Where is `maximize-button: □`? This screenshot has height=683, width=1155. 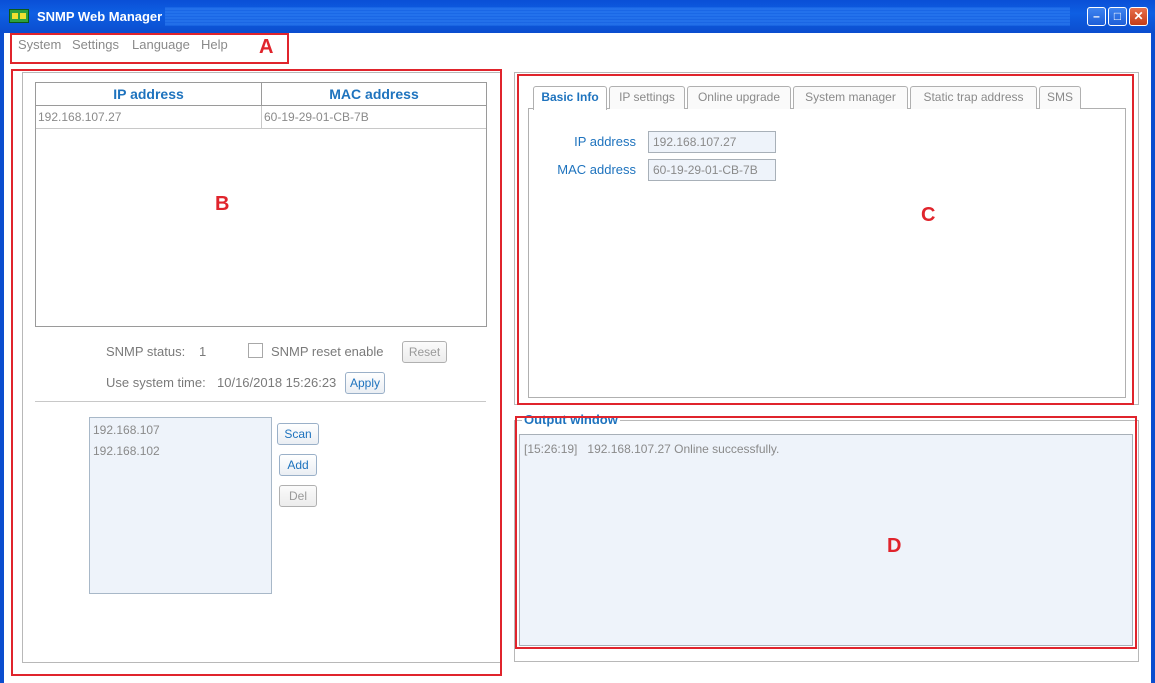 maximize-button: □ is located at coordinates (1117, 16).